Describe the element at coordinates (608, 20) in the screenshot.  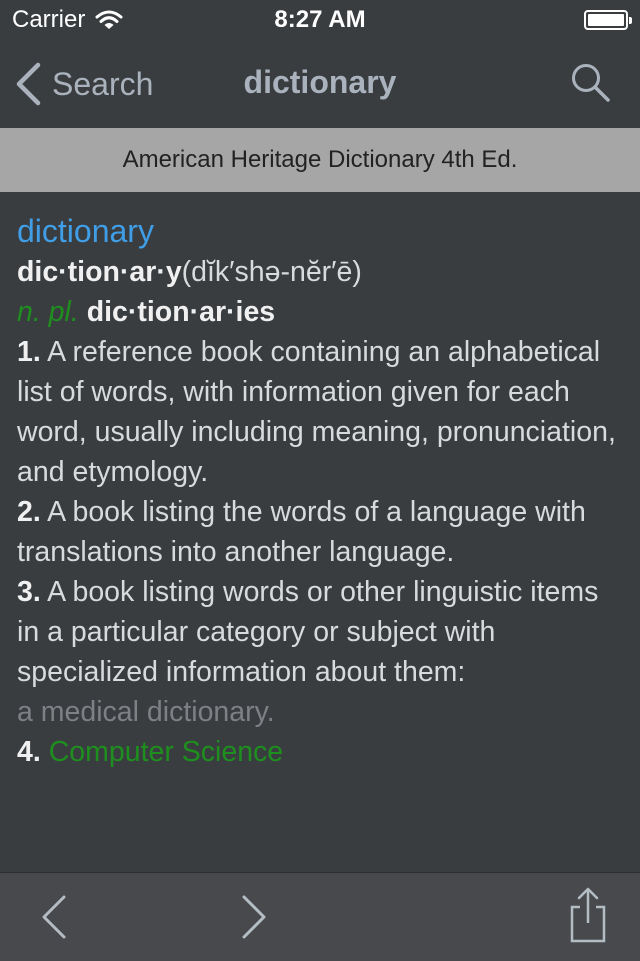
I see `battery-icon` at that location.